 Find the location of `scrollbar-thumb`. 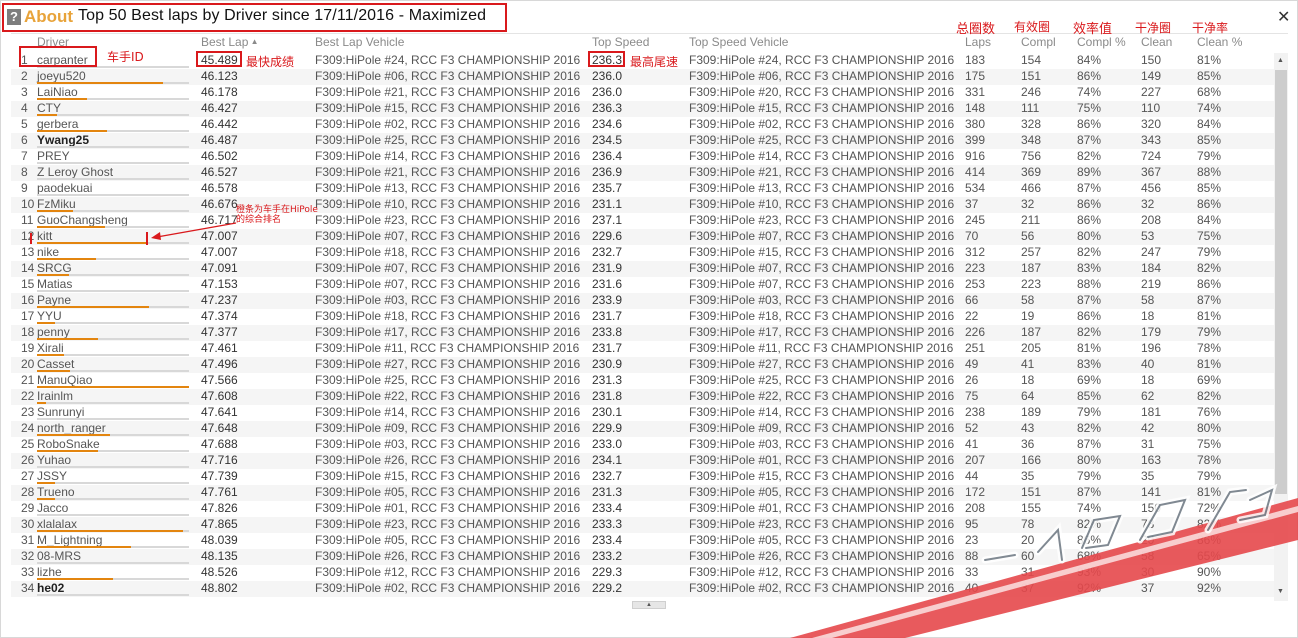

scrollbar-thumb is located at coordinates (1281, 282).